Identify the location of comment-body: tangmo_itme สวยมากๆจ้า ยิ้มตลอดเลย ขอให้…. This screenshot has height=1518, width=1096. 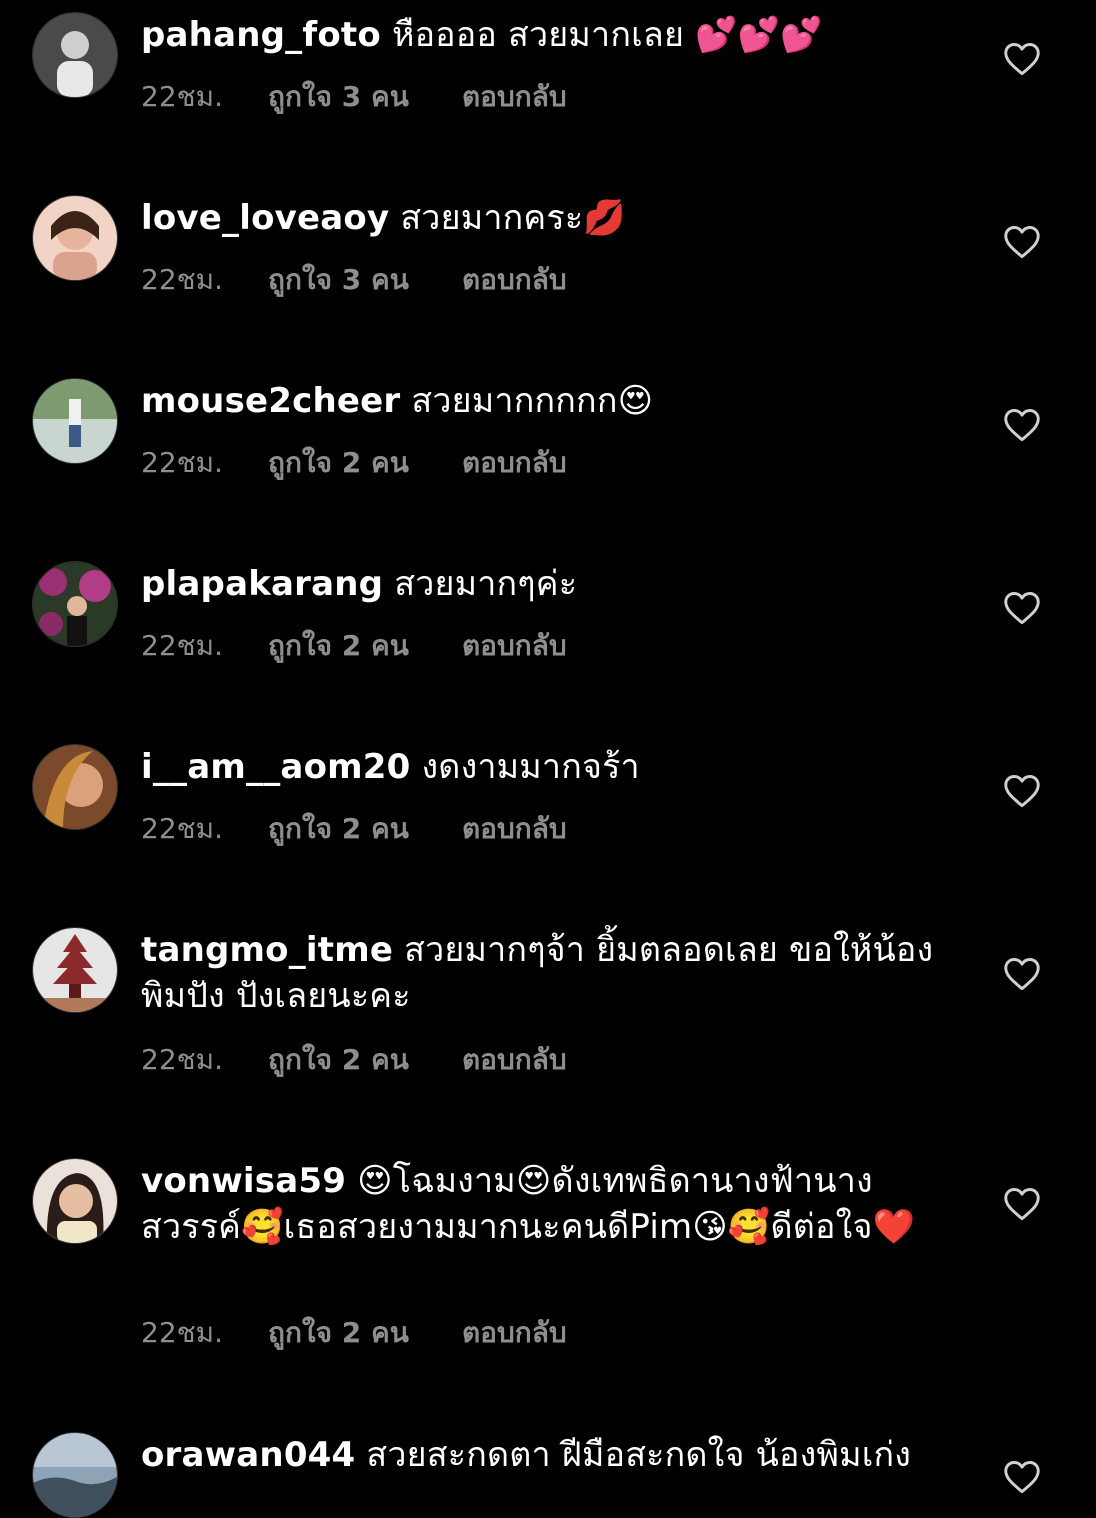
(541, 973).